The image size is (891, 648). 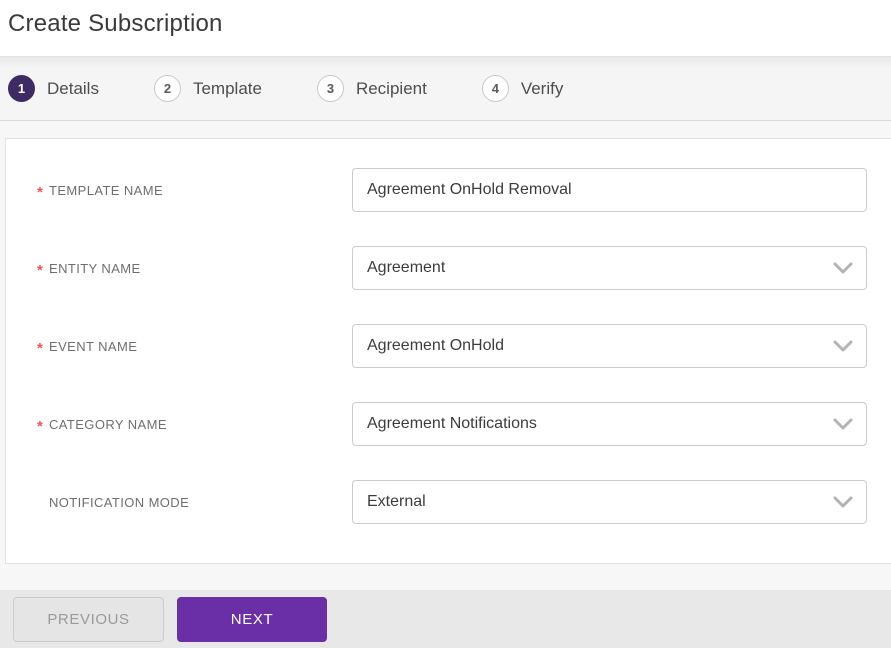 I want to click on notification-mode-dropdown: External, so click(x=609, y=502).